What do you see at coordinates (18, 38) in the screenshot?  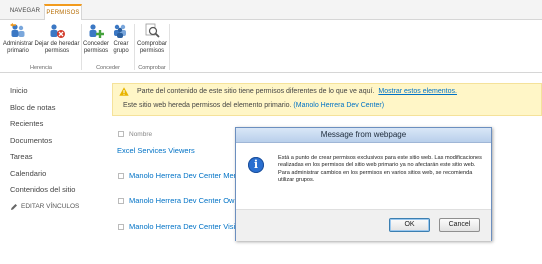 I see `administrar-primario-button: Administrar primario` at bounding box center [18, 38].